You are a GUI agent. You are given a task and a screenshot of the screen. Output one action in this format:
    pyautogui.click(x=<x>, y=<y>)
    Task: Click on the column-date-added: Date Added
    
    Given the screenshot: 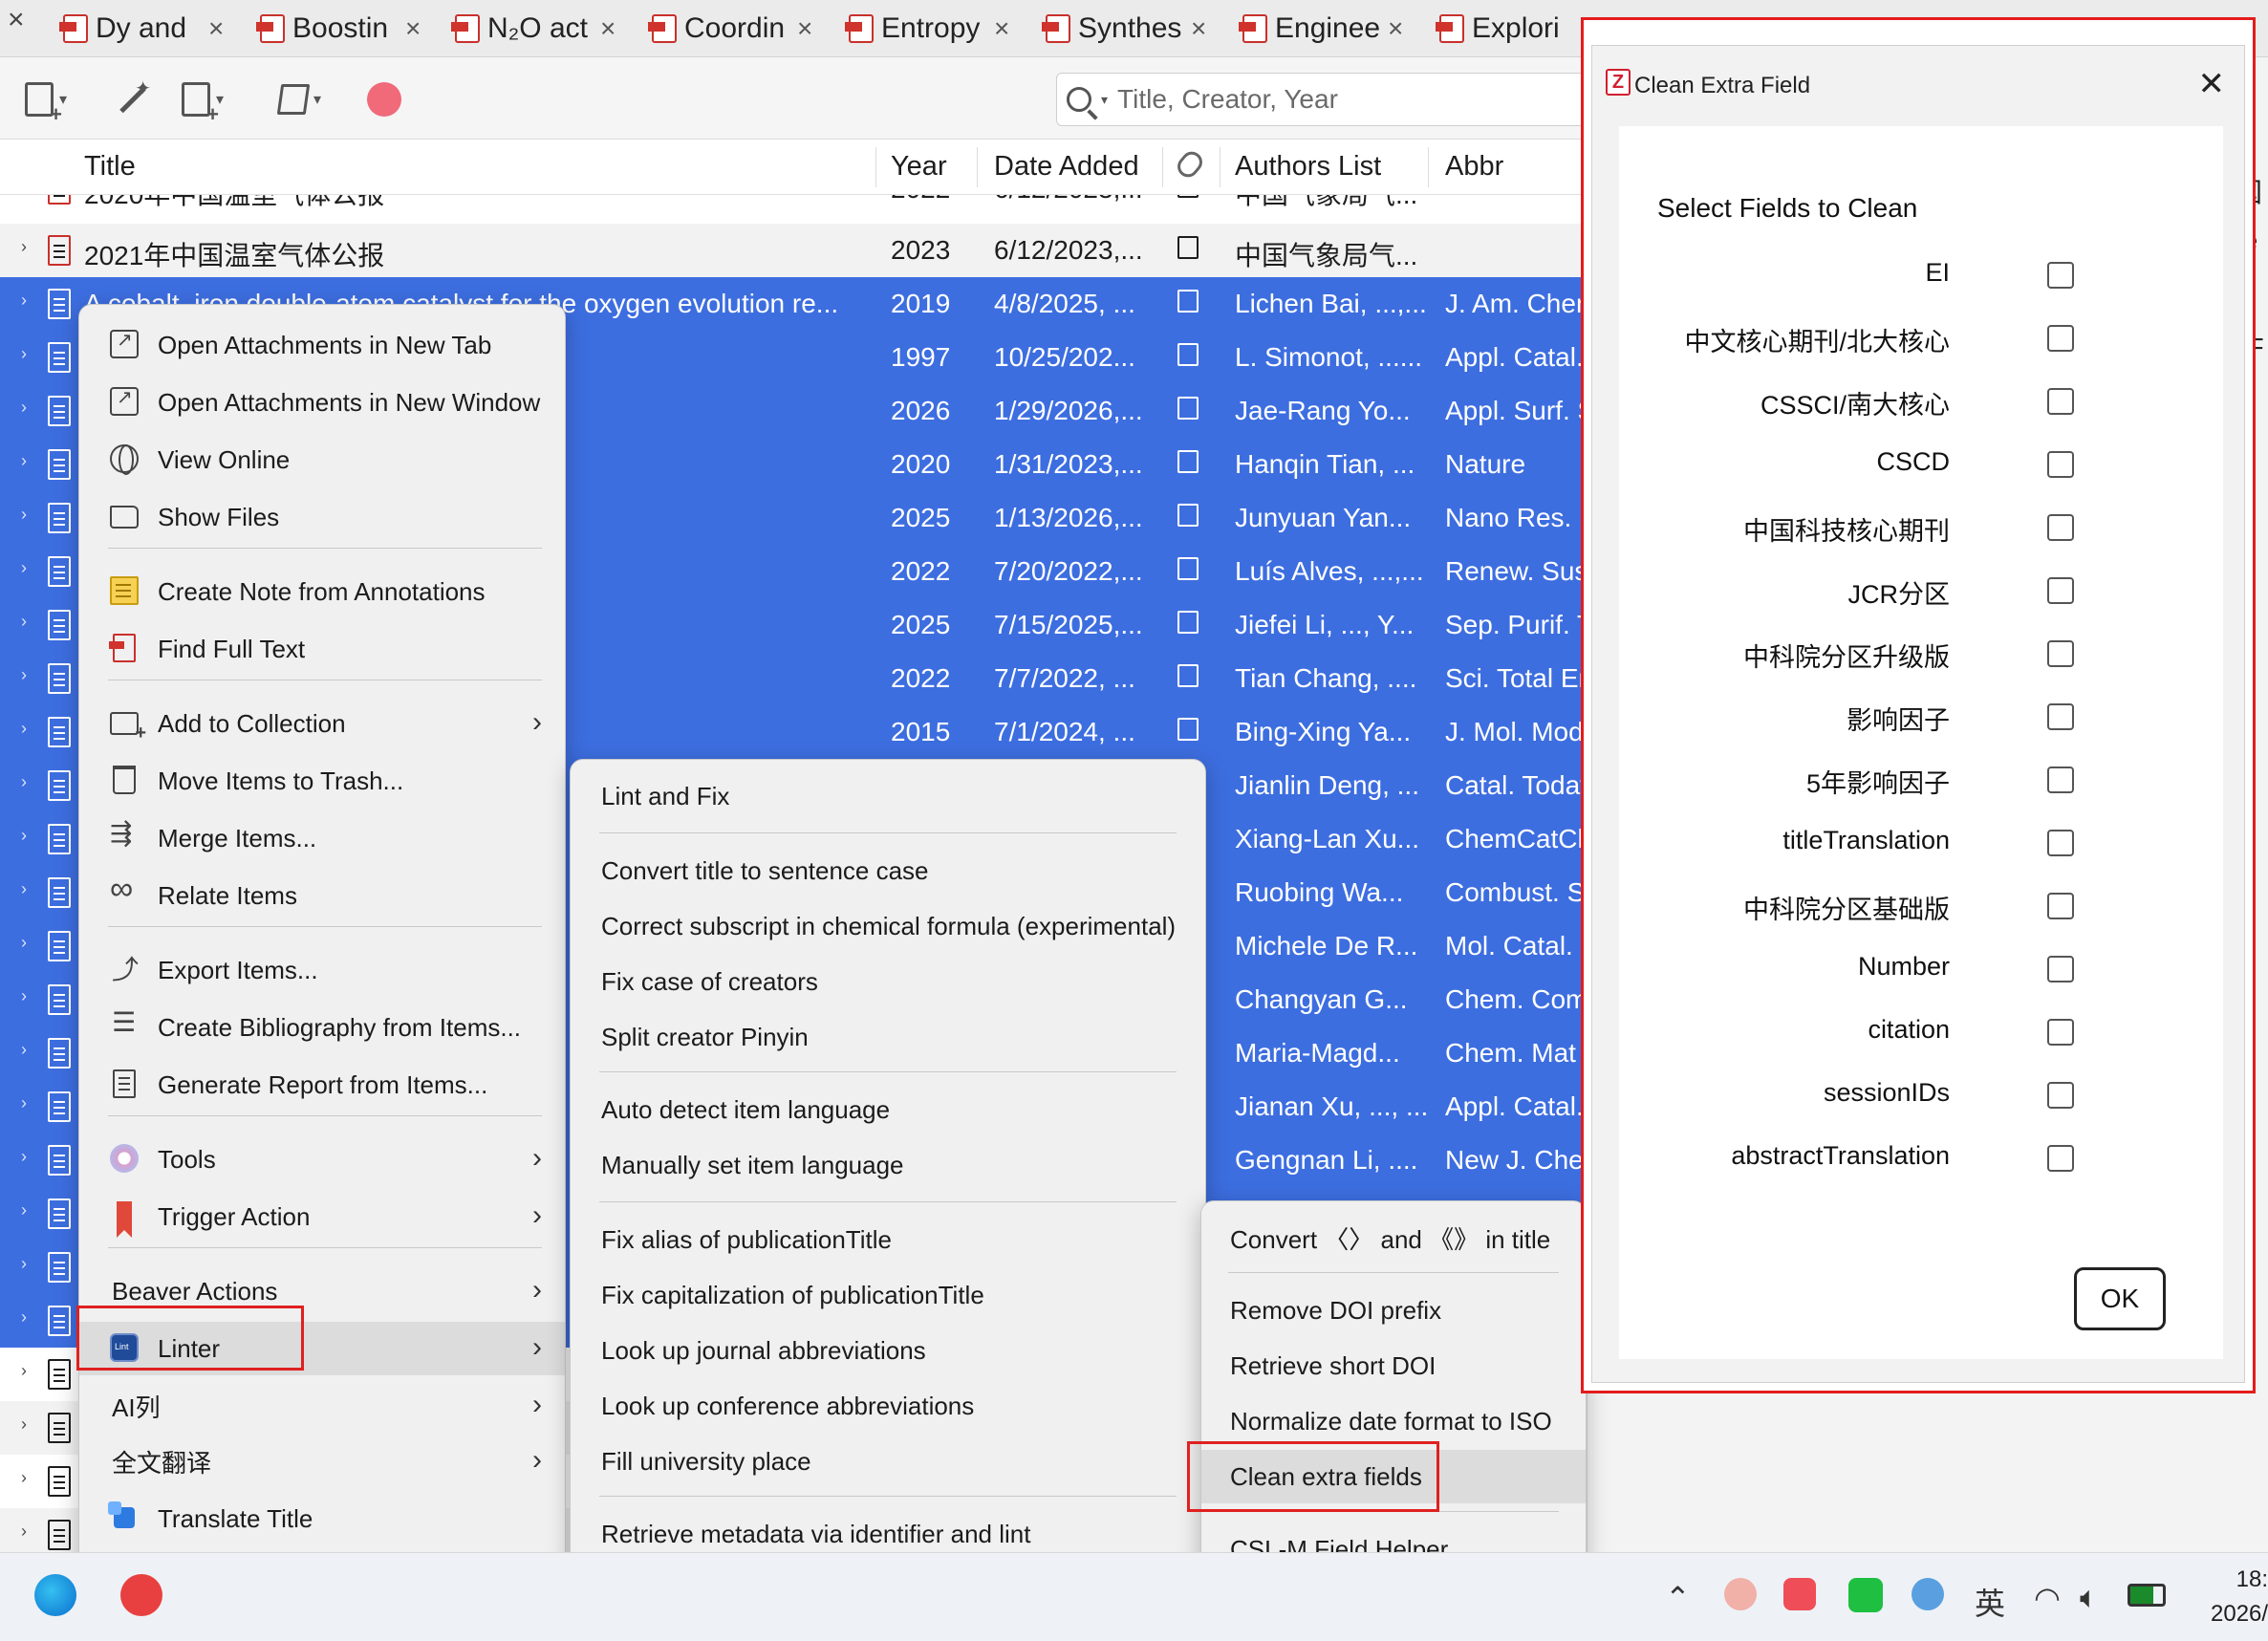 What is the action you would take?
    pyautogui.click(x=1066, y=167)
    